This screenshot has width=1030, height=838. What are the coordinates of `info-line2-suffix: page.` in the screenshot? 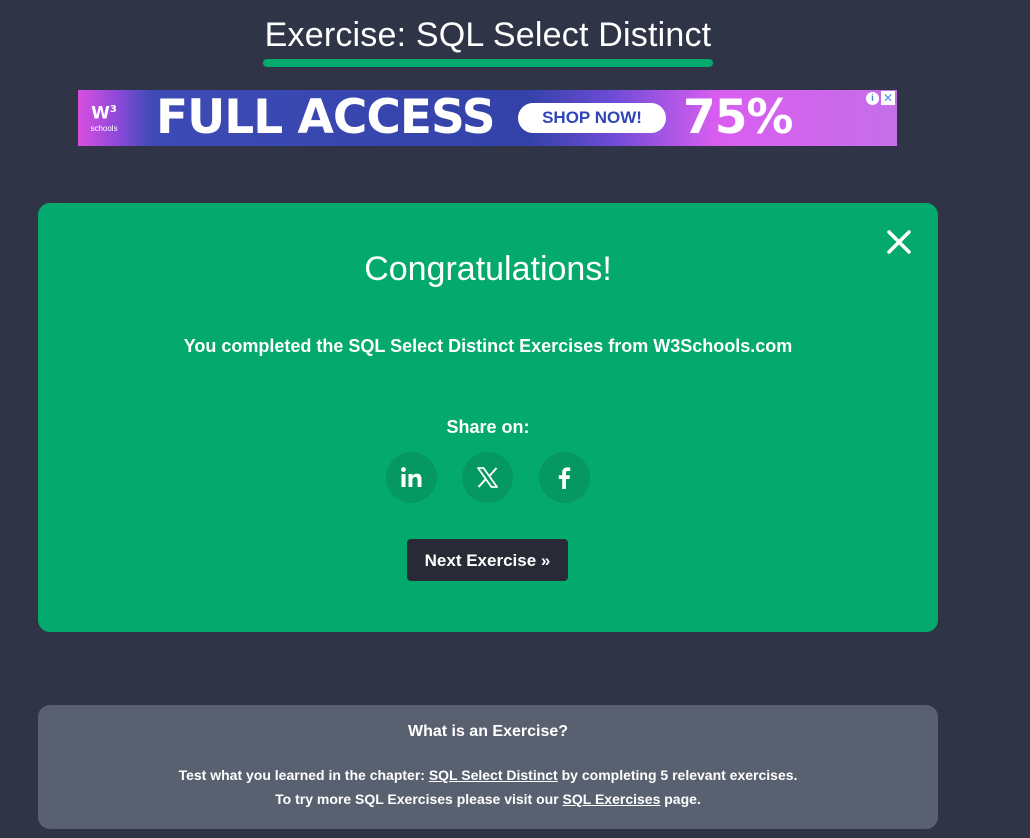 It's located at (680, 799).